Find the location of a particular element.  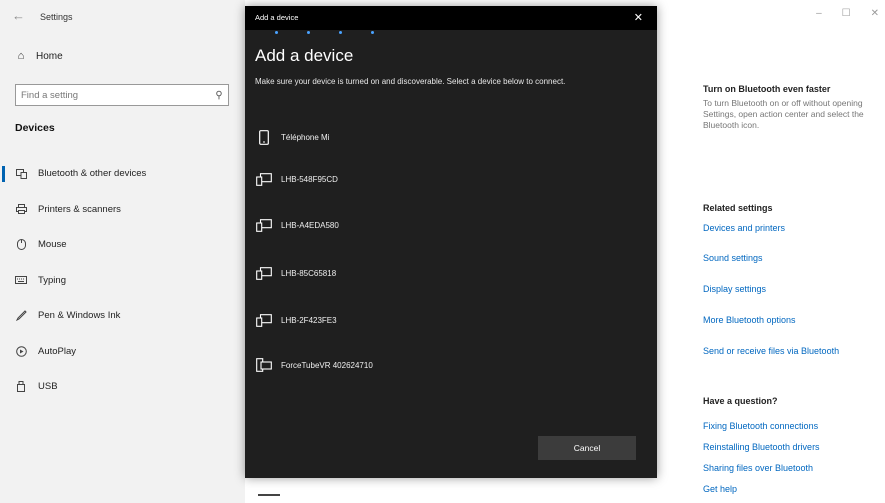

sidebar-item-label: Bluetooth & other devices is located at coordinates (92, 174).